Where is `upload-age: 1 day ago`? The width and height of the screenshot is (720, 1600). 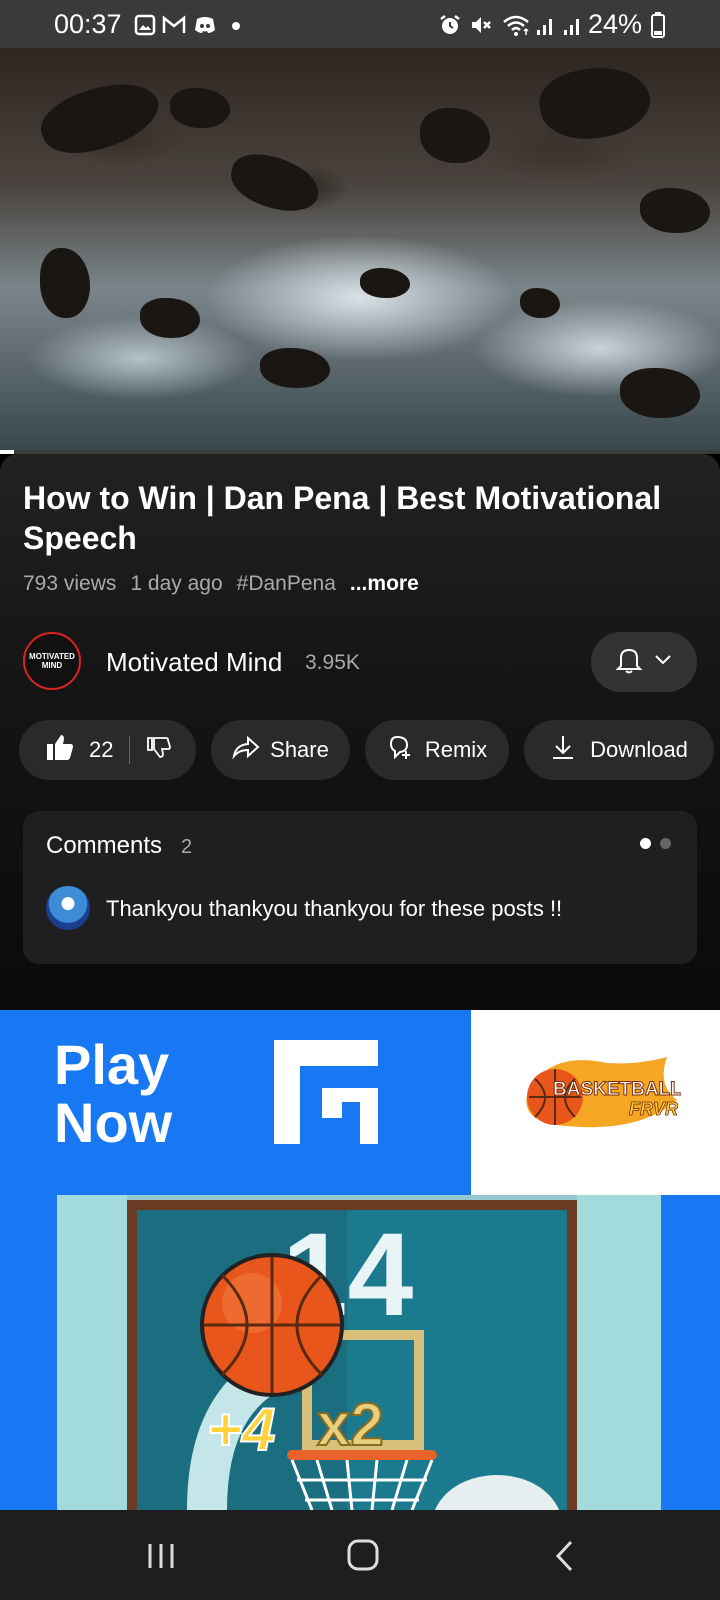 upload-age: 1 day ago is located at coordinates (176, 583).